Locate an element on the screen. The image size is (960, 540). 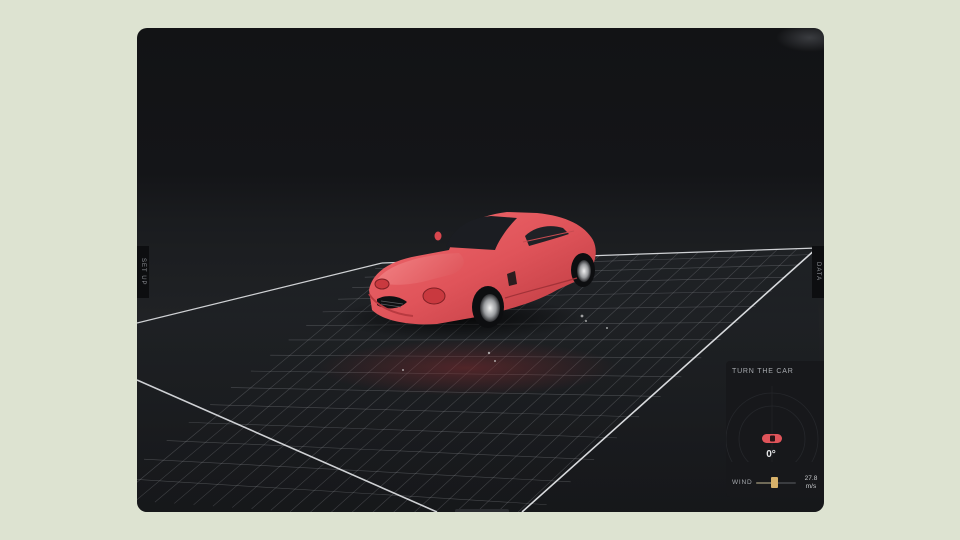
car-reflection is located at coordinates (467, 368).